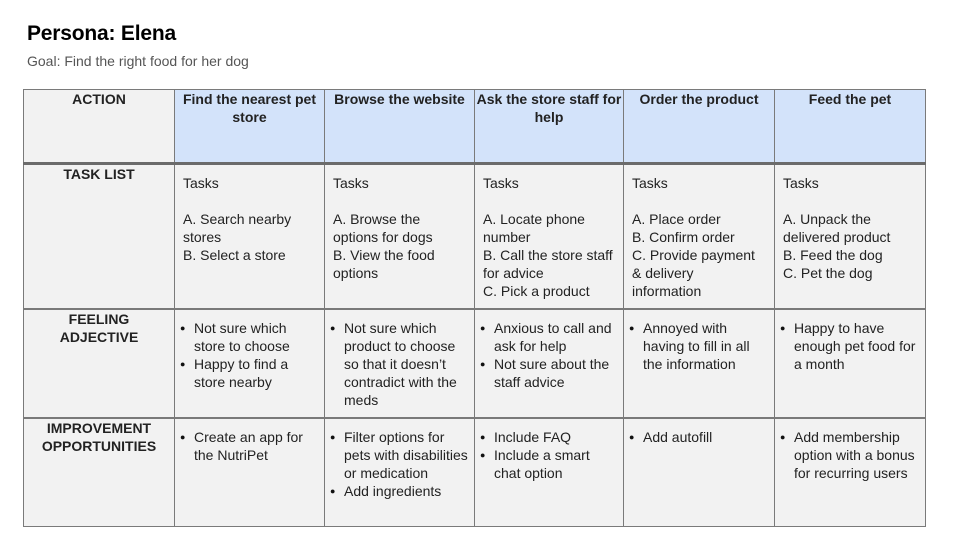 The width and height of the screenshot is (960, 540). I want to click on action-header: Feed the pet, so click(850, 127).